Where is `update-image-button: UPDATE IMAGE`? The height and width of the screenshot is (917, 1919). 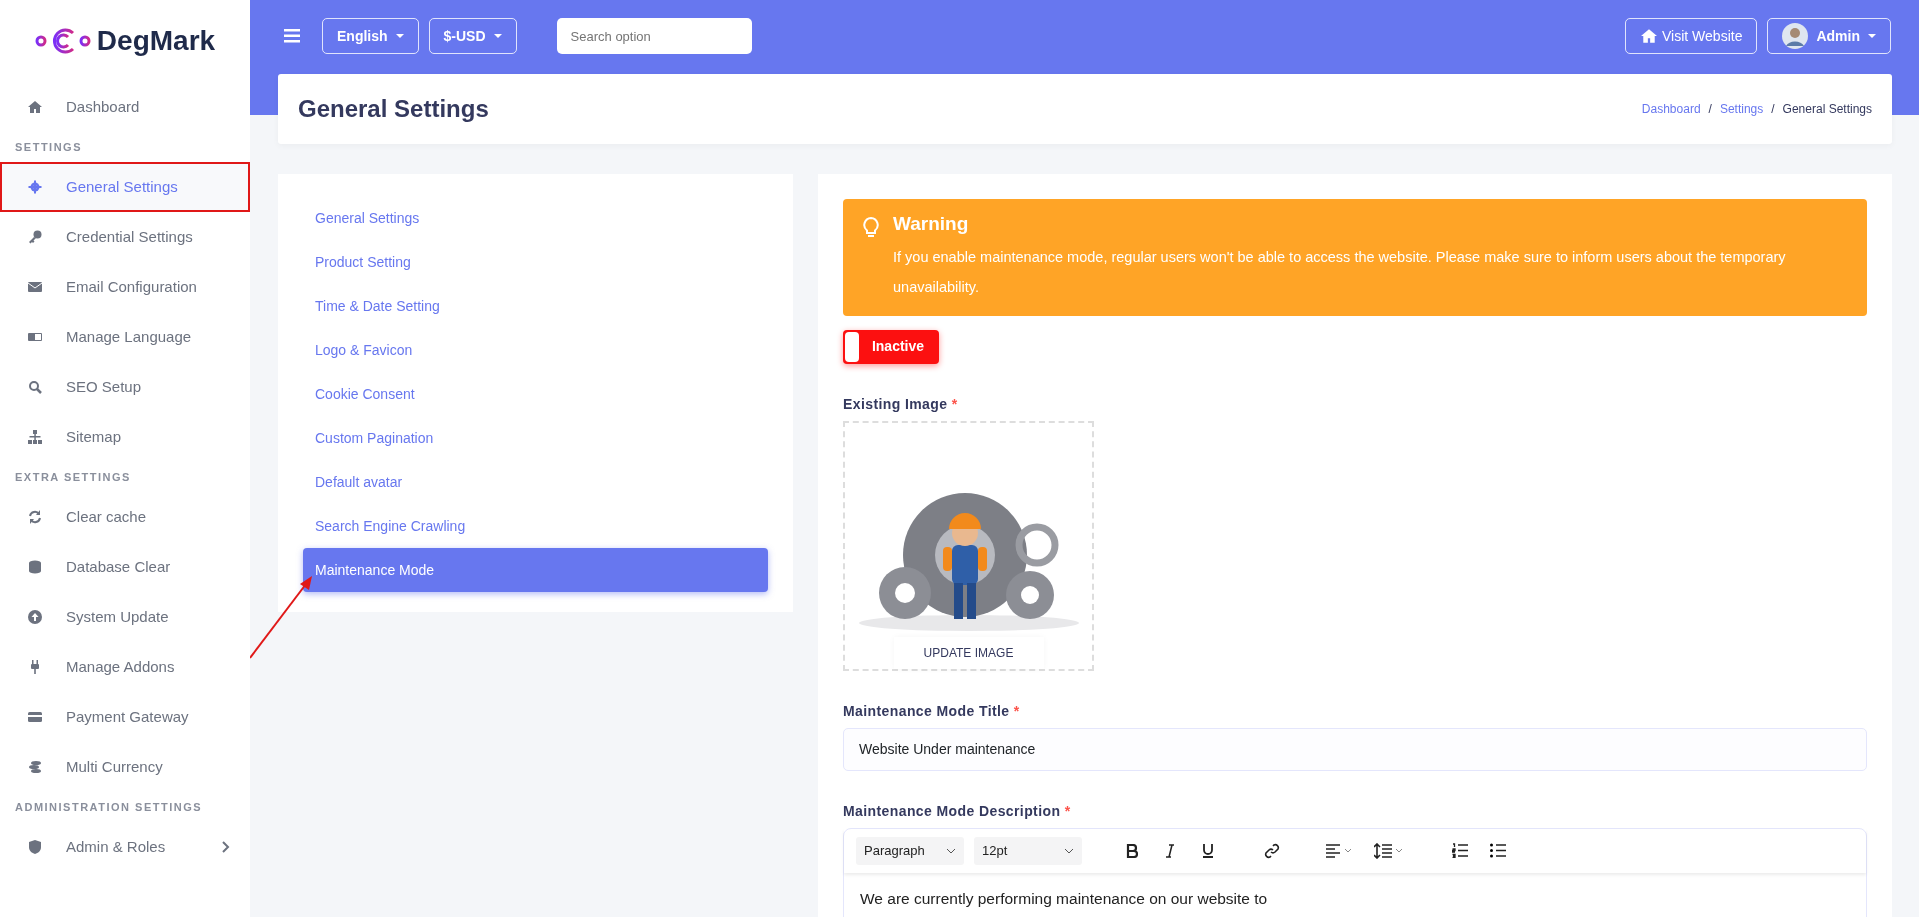 update-image-button: UPDATE IMAGE is located at coordinates (968, 652).